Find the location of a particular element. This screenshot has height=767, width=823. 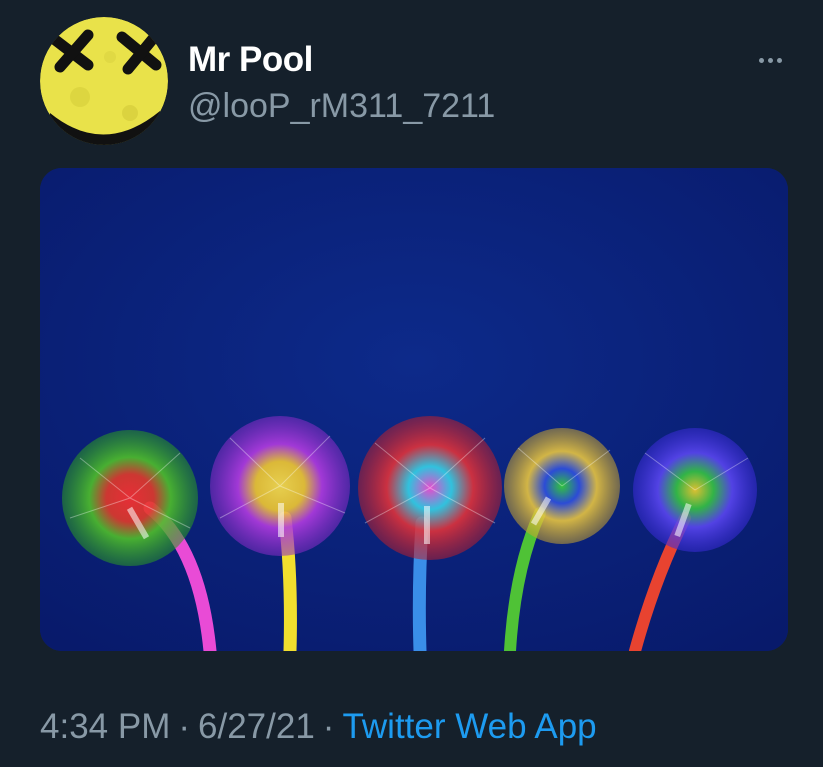

tweet-metadata: 4:34 PM · 6/27/21 · Twitter Web App is located at coordinates (318, 727).